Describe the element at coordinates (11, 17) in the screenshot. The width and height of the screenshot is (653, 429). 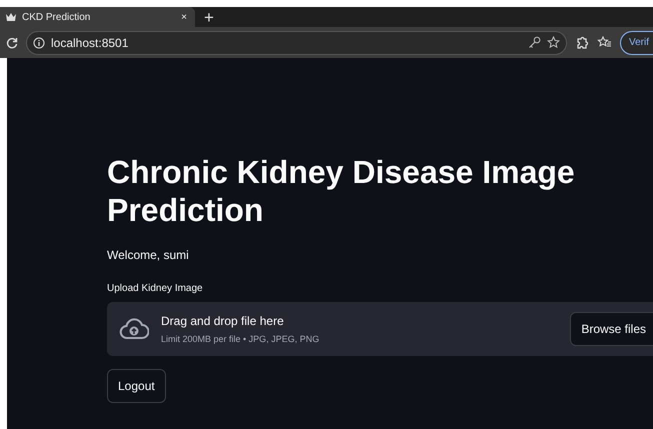
I see `crown-icon` at that location.